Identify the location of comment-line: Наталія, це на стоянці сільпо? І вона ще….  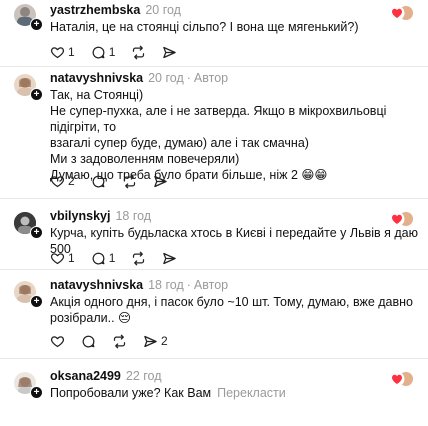
(204, 27).